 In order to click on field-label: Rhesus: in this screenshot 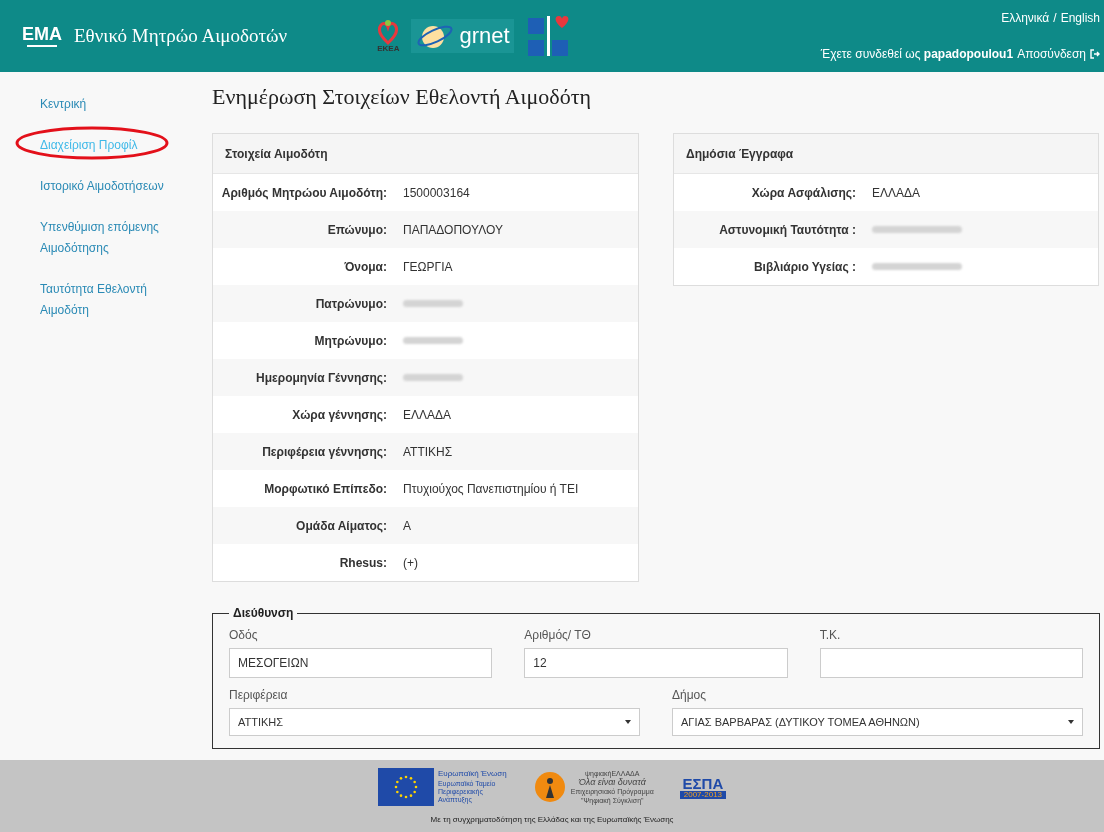, I will do `click(363, 563)`.